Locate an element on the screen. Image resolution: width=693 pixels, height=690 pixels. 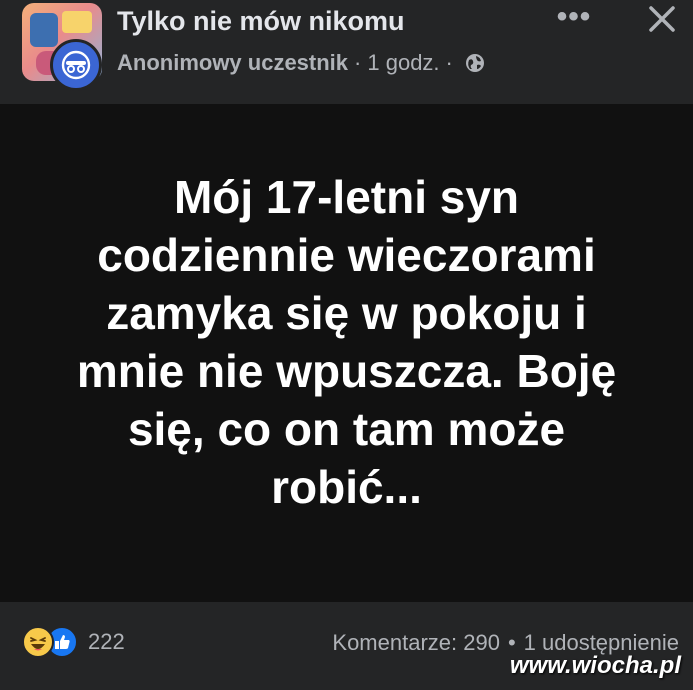
haha-icon is located at coordinates (38, 642).